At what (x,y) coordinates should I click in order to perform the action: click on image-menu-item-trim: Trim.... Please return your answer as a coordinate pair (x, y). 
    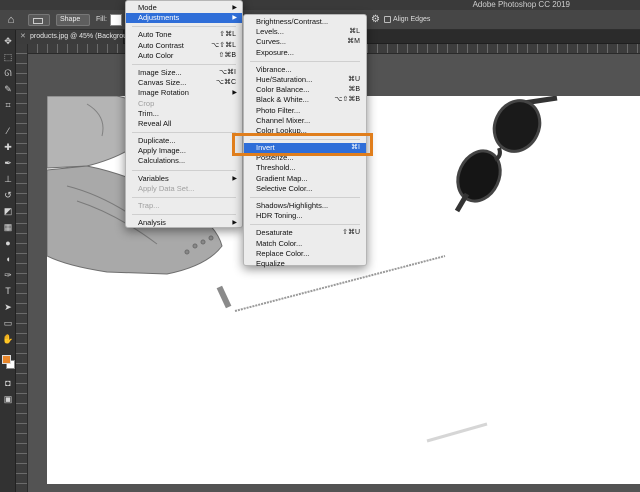
    Looking at the image, I should click on (184, 114).